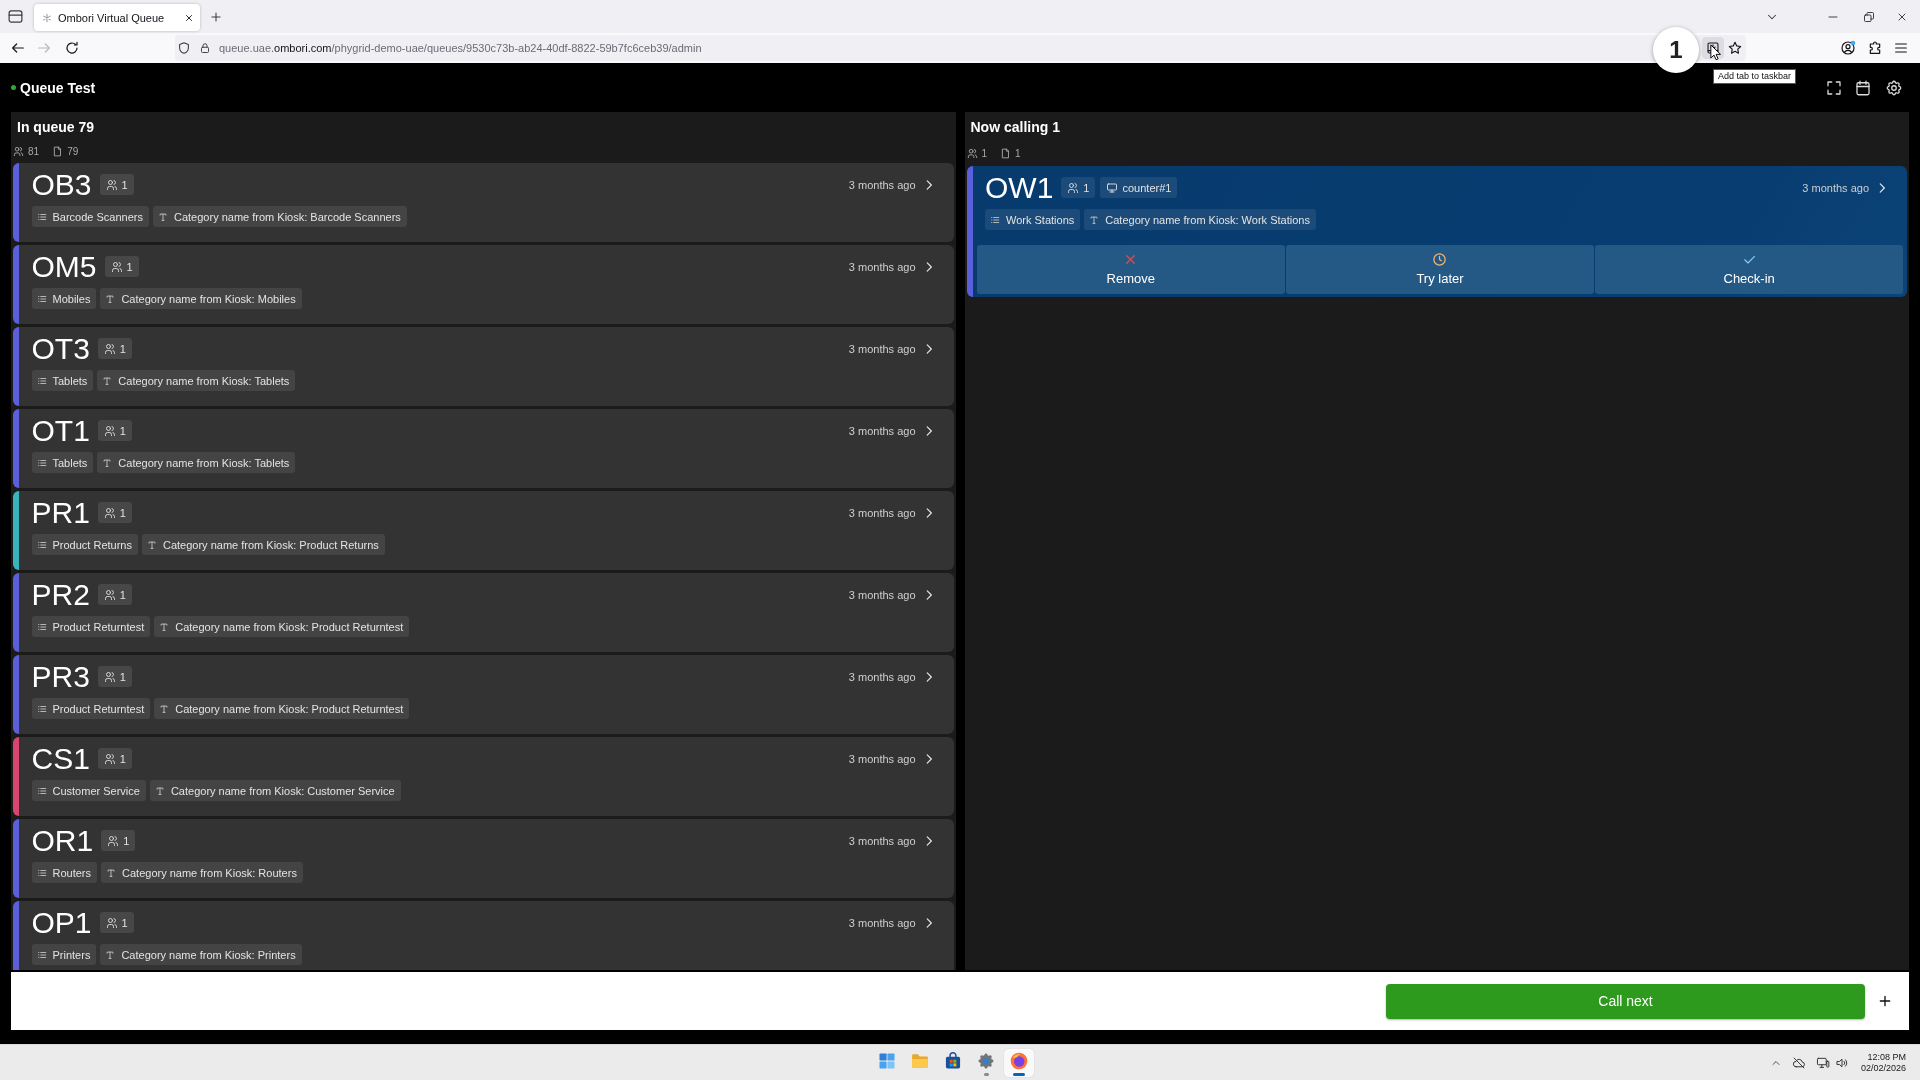  I want to click on remove-button: Remove, so click(1131, 269).